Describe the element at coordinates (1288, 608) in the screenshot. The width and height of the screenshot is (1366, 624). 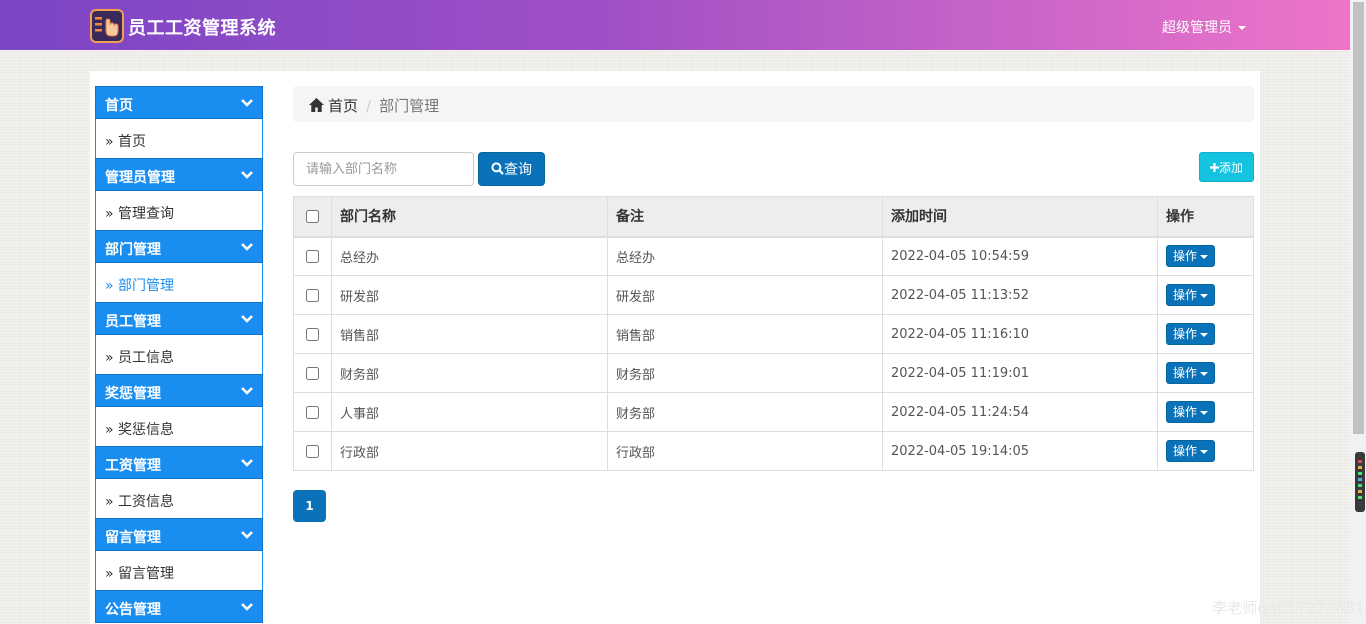
I see `watermark: 李老师qq857222631` at that location.